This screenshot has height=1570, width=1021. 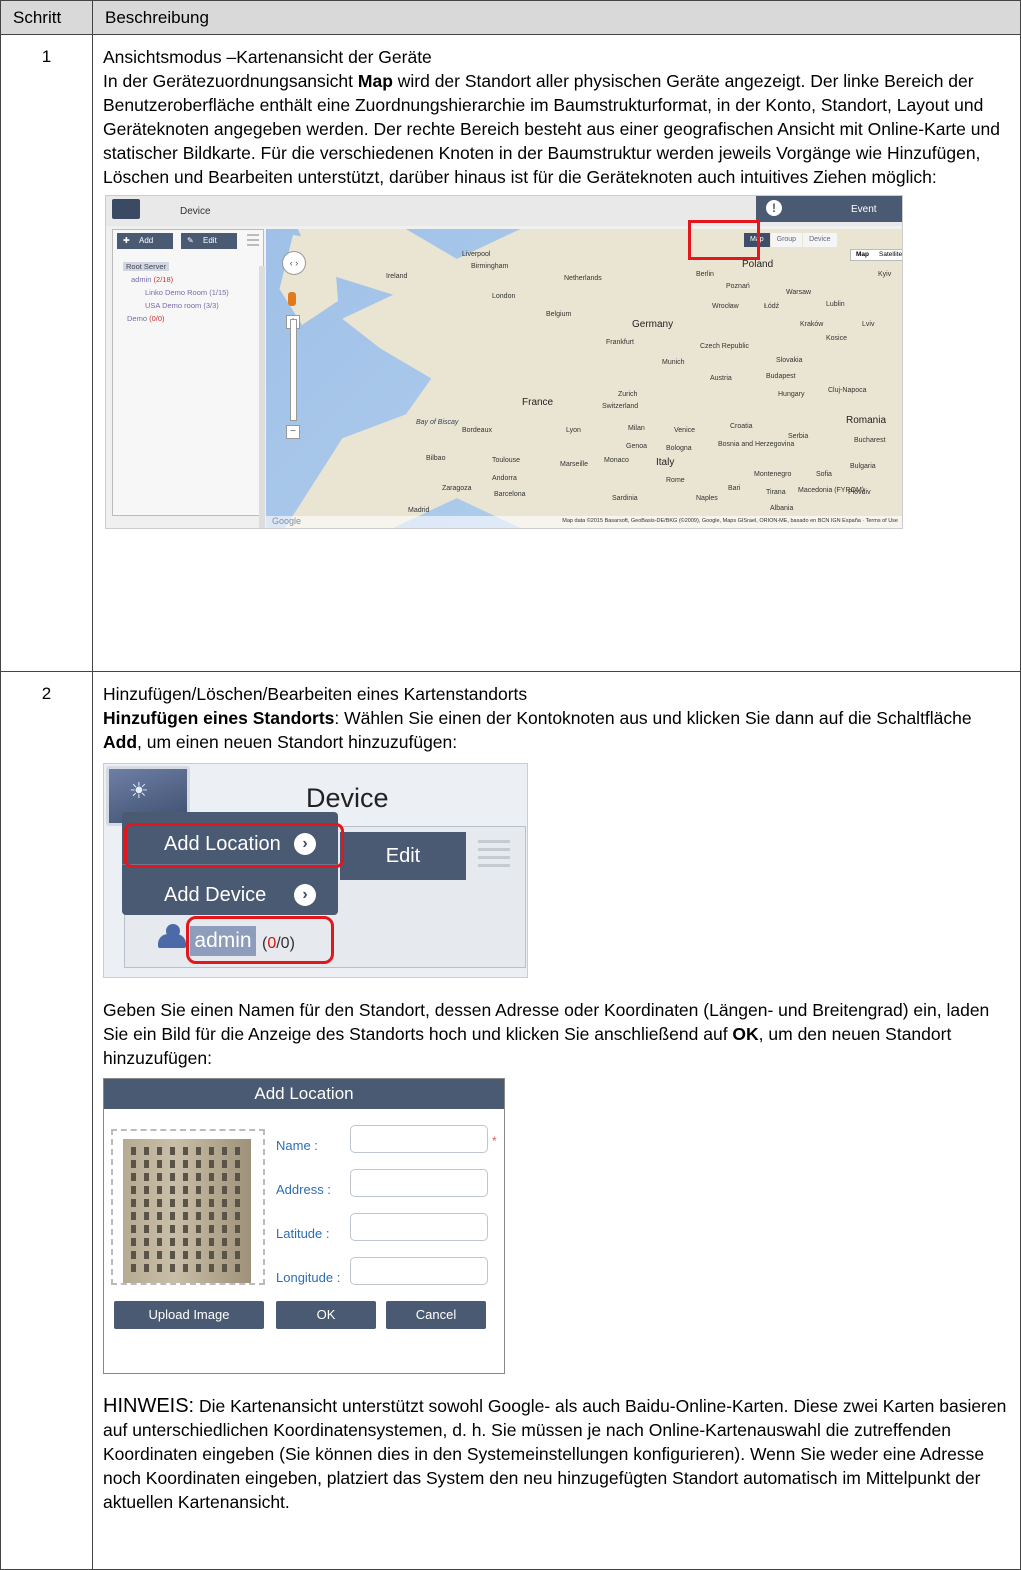 I want to click on tree-node-admin: admin (2/18), so click(x=176, y=279).